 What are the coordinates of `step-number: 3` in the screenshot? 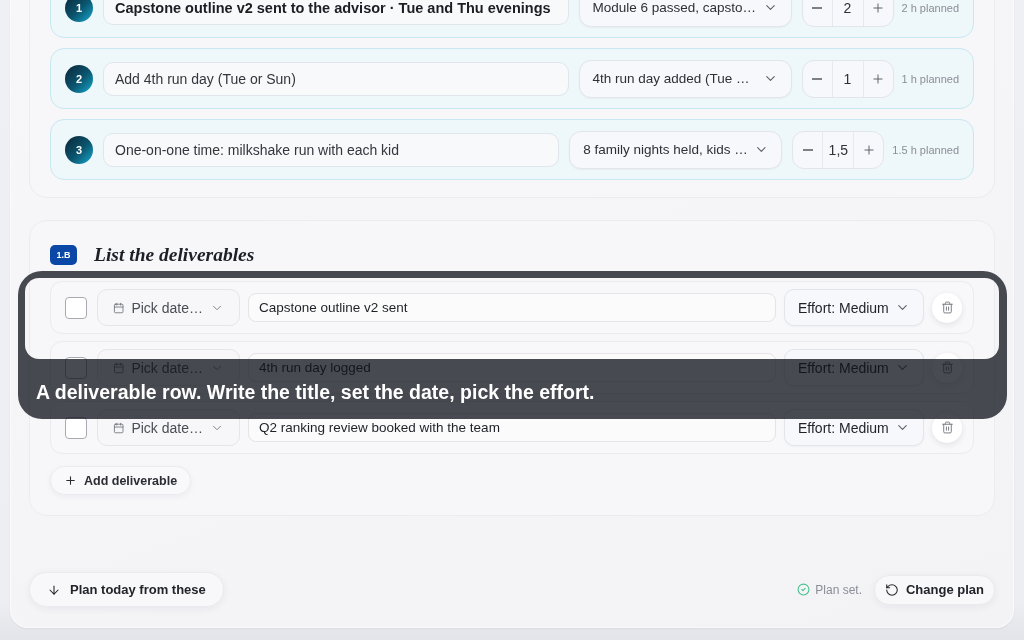 It's located at (79, 149).